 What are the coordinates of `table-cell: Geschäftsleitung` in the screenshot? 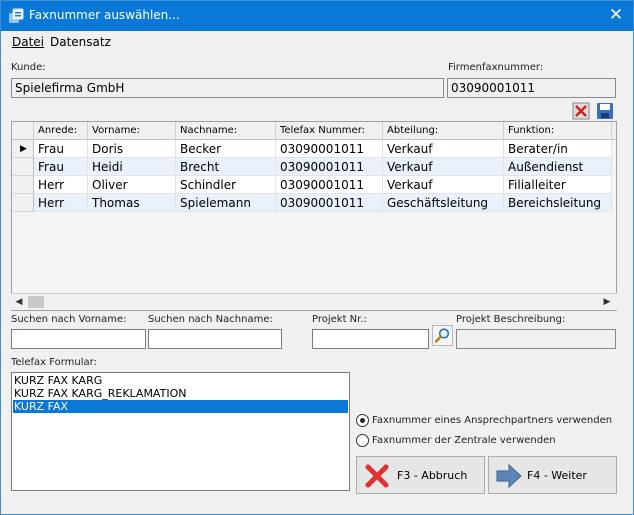 It's located at (443, 203).